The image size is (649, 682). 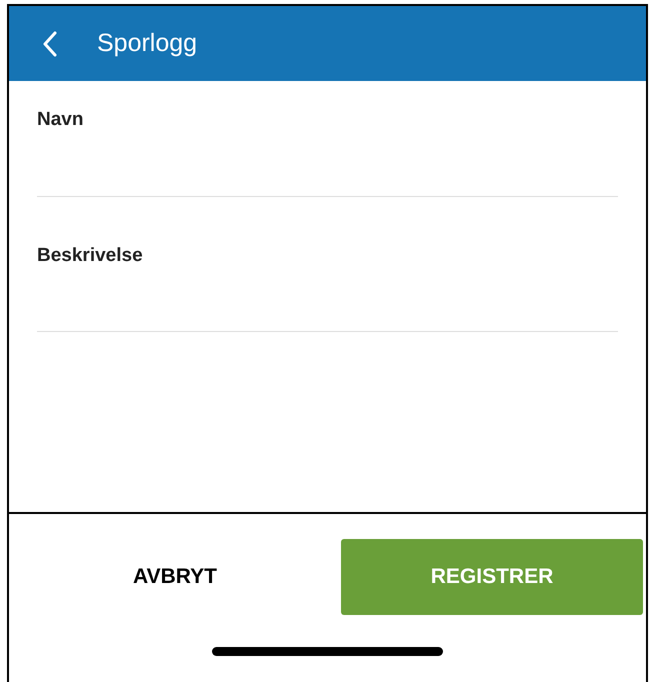 What do you see at coordinates (50, 43) in the screenshot?
I see `back-icon` at bounding box center [50, 43].